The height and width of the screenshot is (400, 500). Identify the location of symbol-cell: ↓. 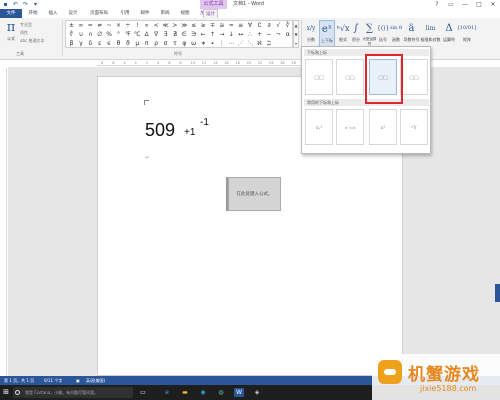
(231, 34).